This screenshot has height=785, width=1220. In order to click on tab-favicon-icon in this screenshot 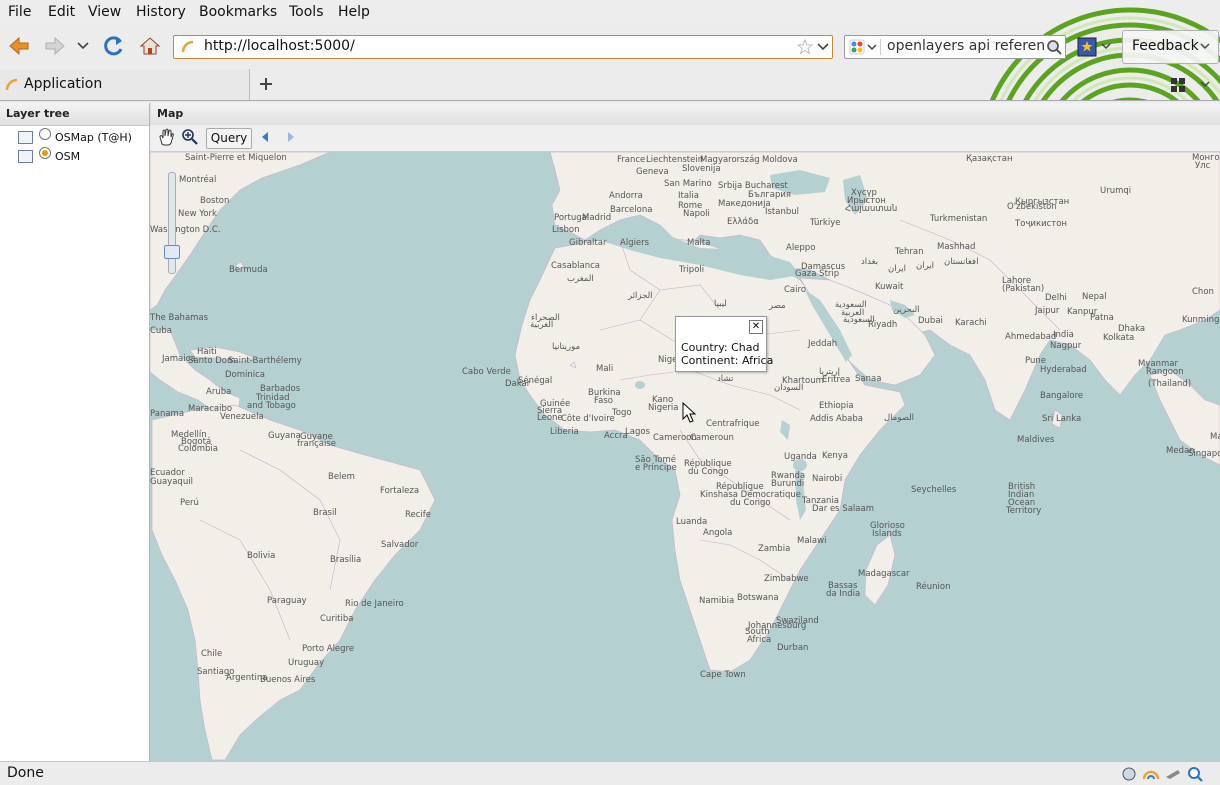, I will do `click(11, 84)`.